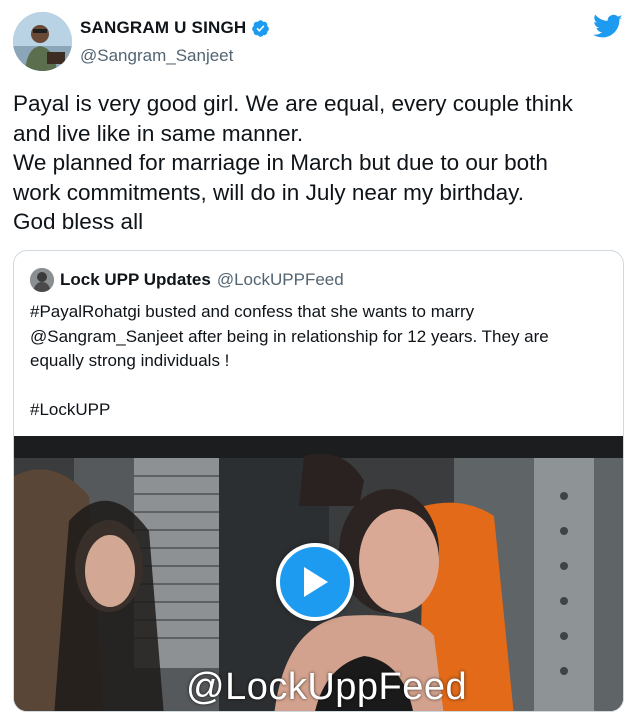 The image size is (640, 712). I want to click on author-display-name: SANGRAM U SINGH, so click(163, 28).